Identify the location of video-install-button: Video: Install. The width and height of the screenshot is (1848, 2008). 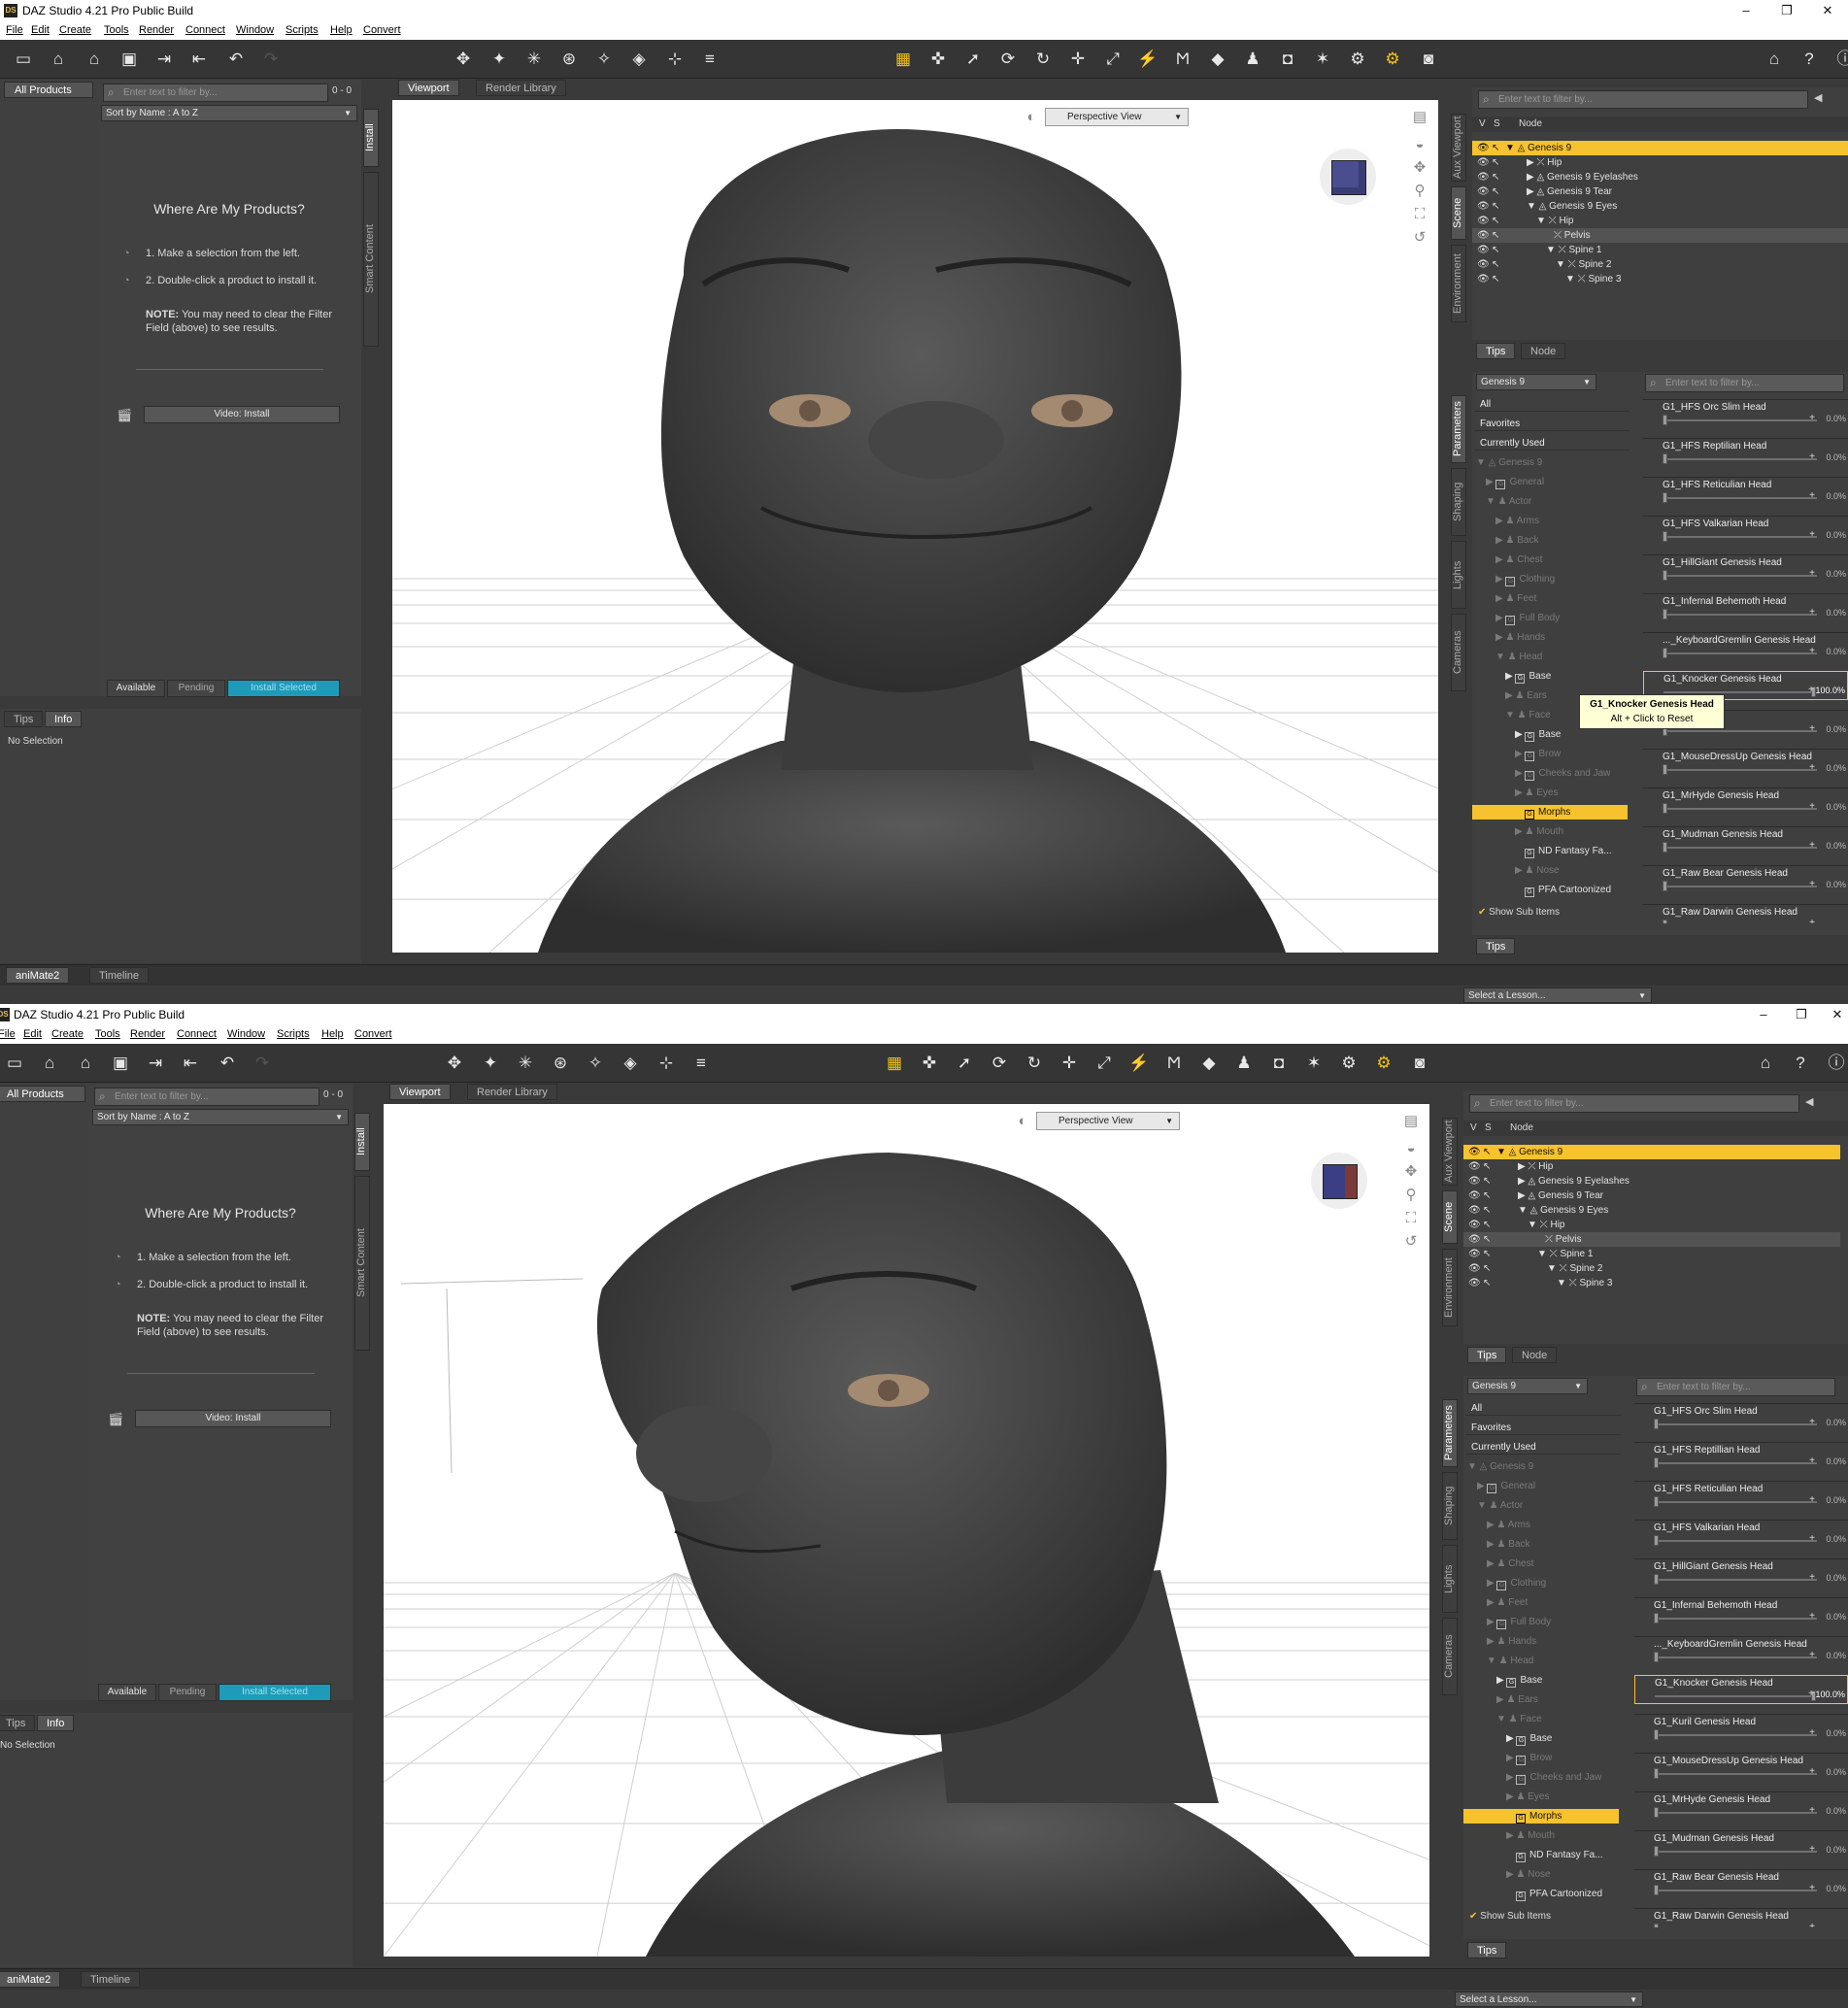
(233, 1418).